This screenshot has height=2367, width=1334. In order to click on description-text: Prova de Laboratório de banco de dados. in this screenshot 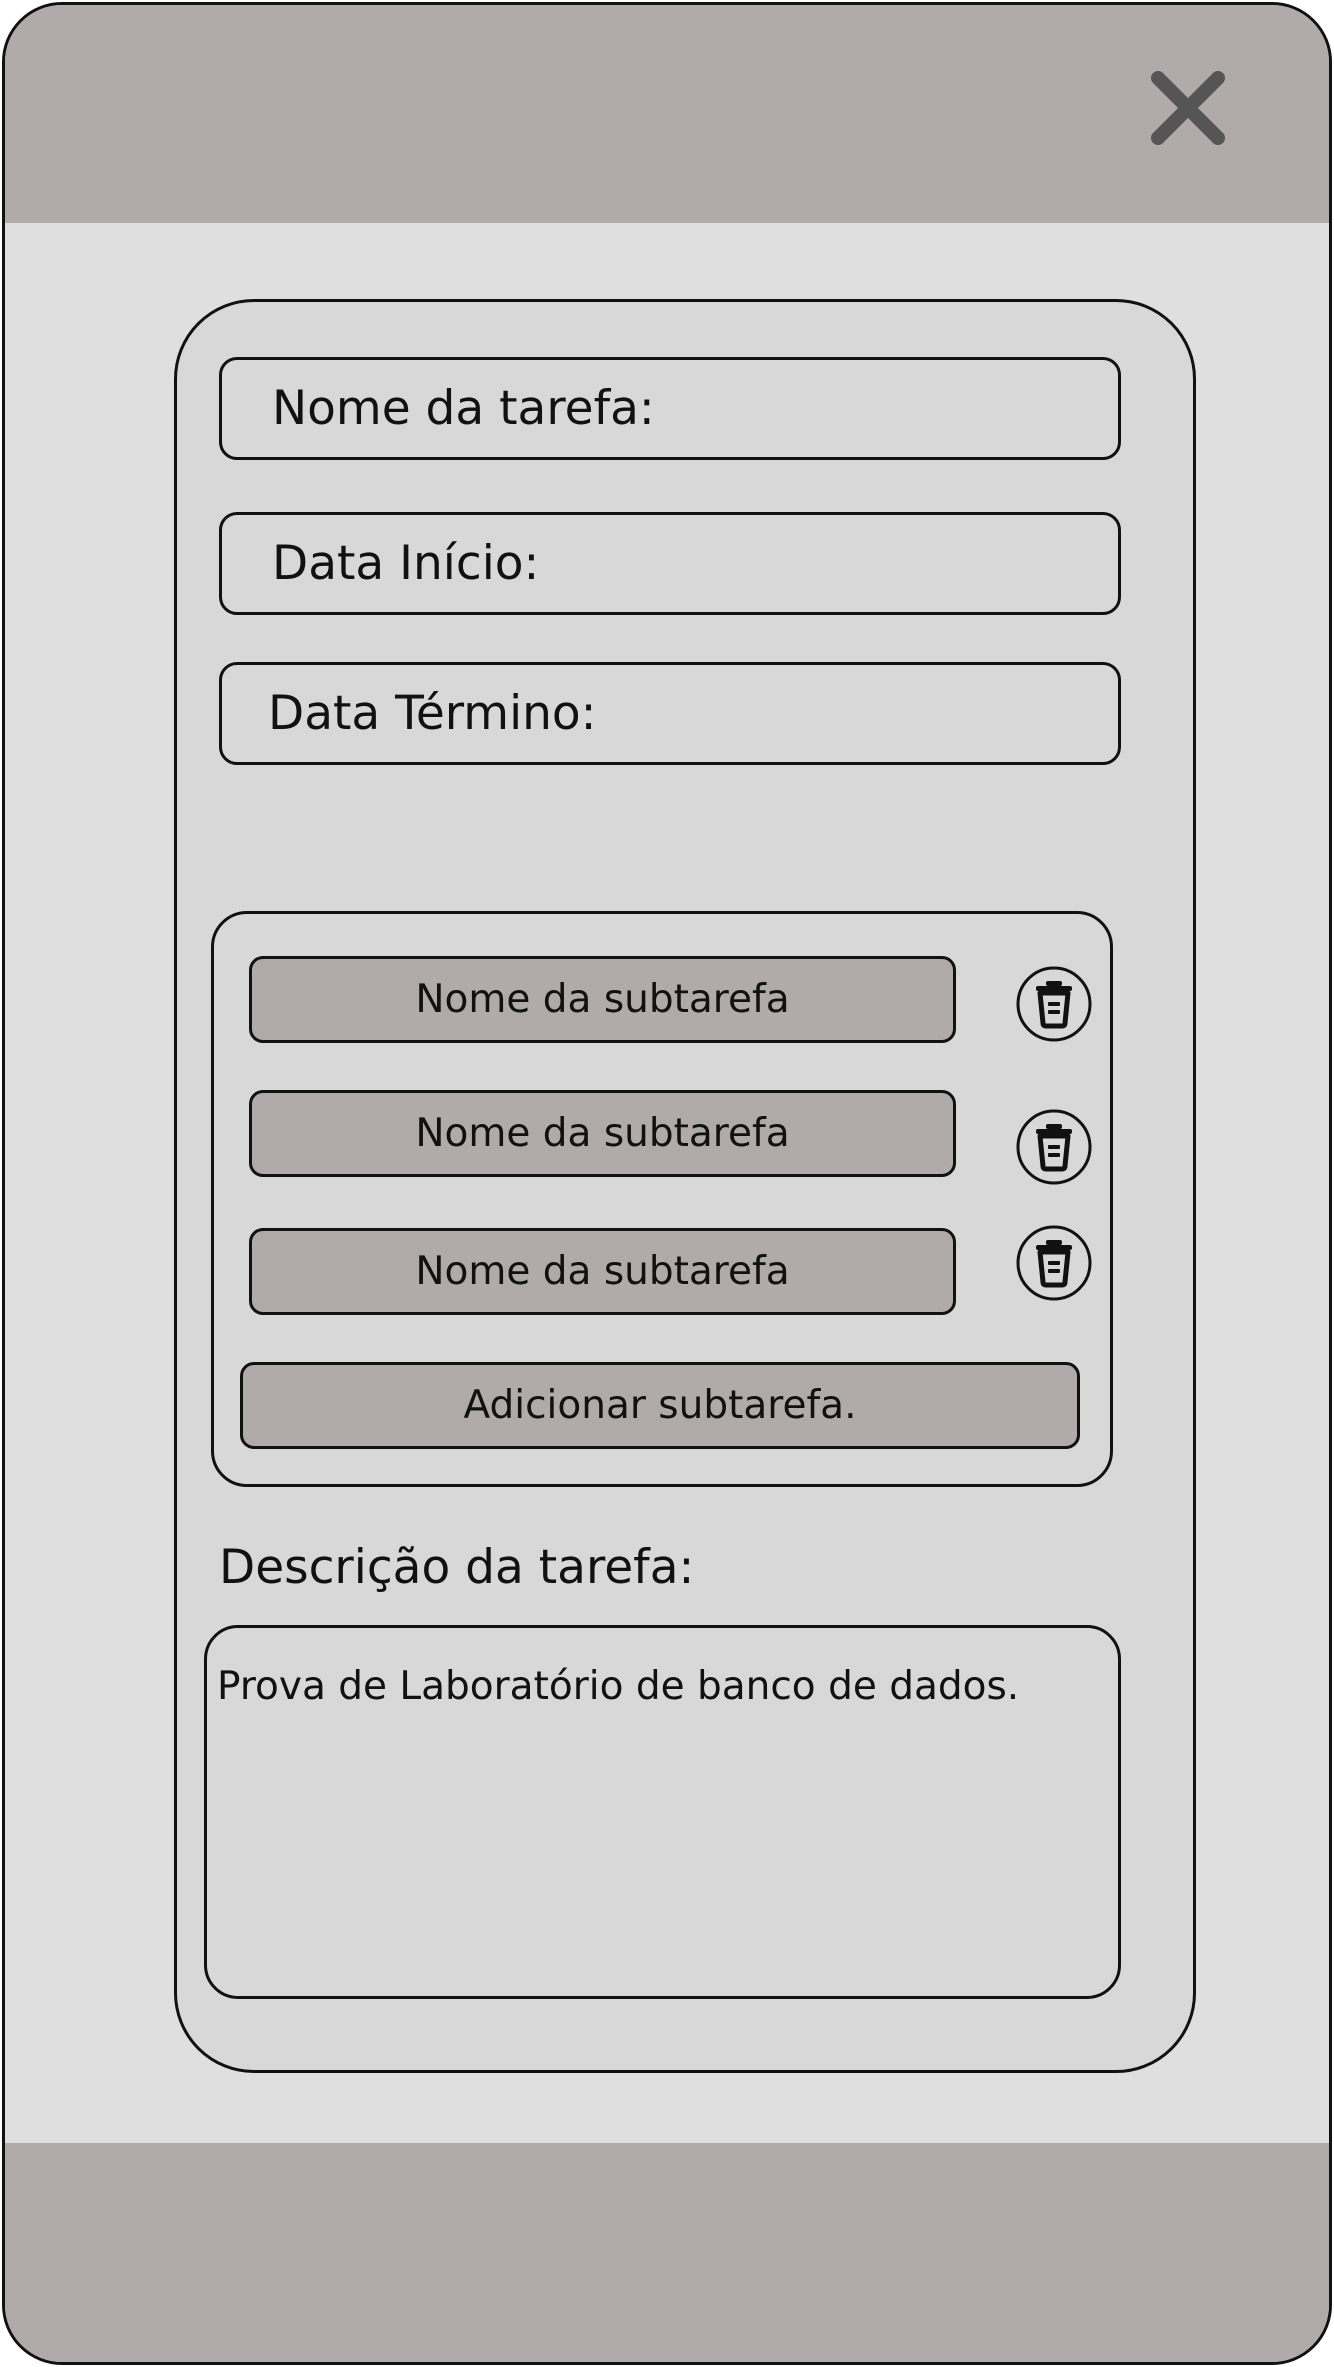, I will do `click(618, 1686)`.